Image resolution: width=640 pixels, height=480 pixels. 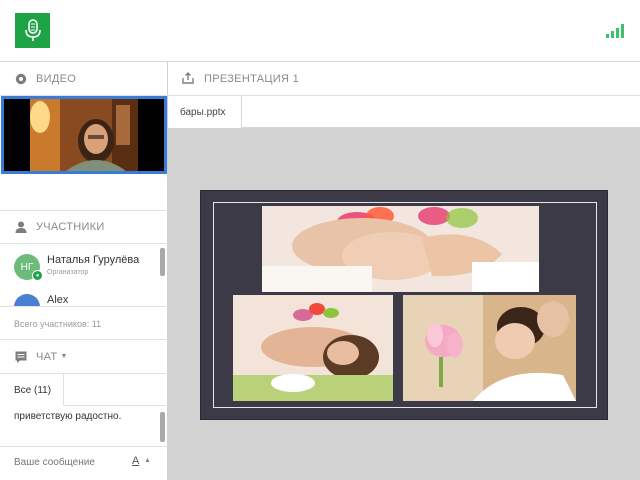 I want to click on spa-photo-bottom-left, so click(x=313, y=348).